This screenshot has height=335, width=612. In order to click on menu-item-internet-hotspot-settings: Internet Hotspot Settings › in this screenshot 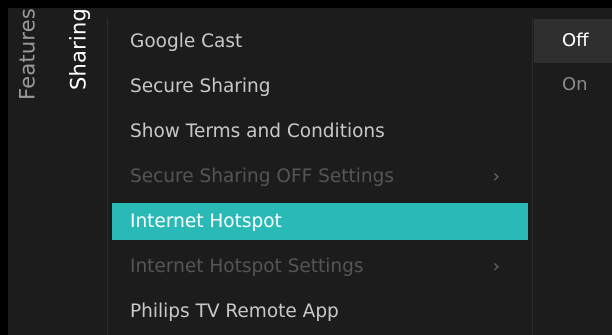, I will do `click(320, 266)`.